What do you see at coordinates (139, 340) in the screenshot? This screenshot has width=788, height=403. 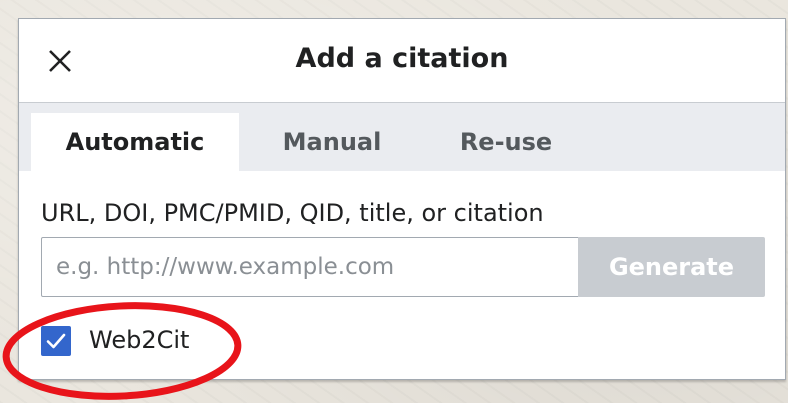 I see `web2cit-label: Web2Cit` at bounding box center [139, 340].